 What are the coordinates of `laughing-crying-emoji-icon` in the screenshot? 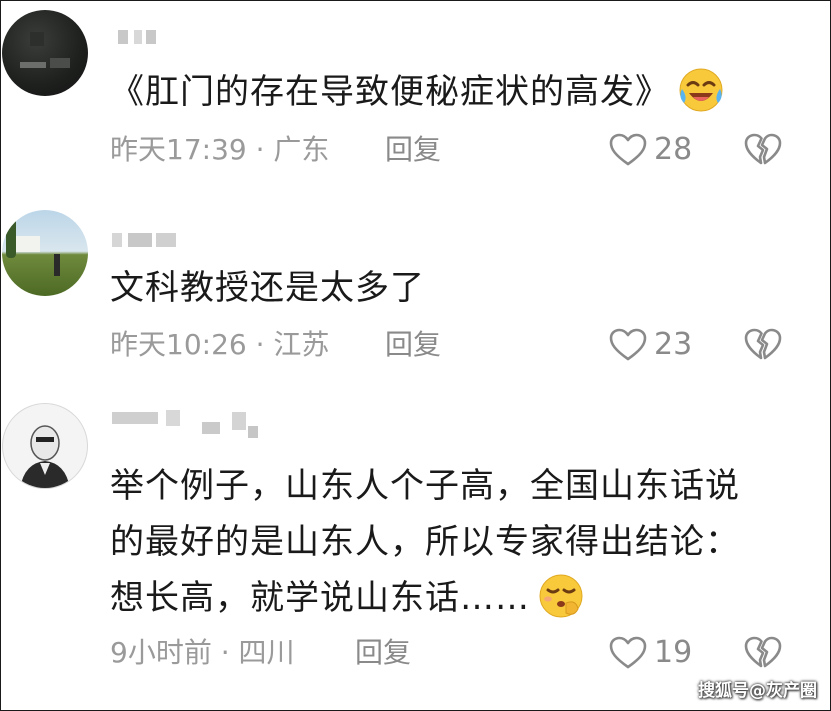 It's located at (701, 89).